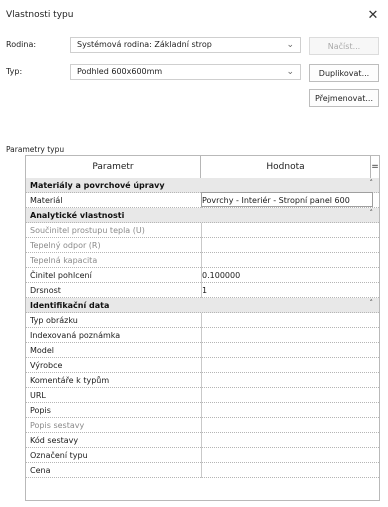 This screenshot has width=388, height=507. I want to click on family-select-value: Systémová rodina: Základní strop, so click(144, 44).